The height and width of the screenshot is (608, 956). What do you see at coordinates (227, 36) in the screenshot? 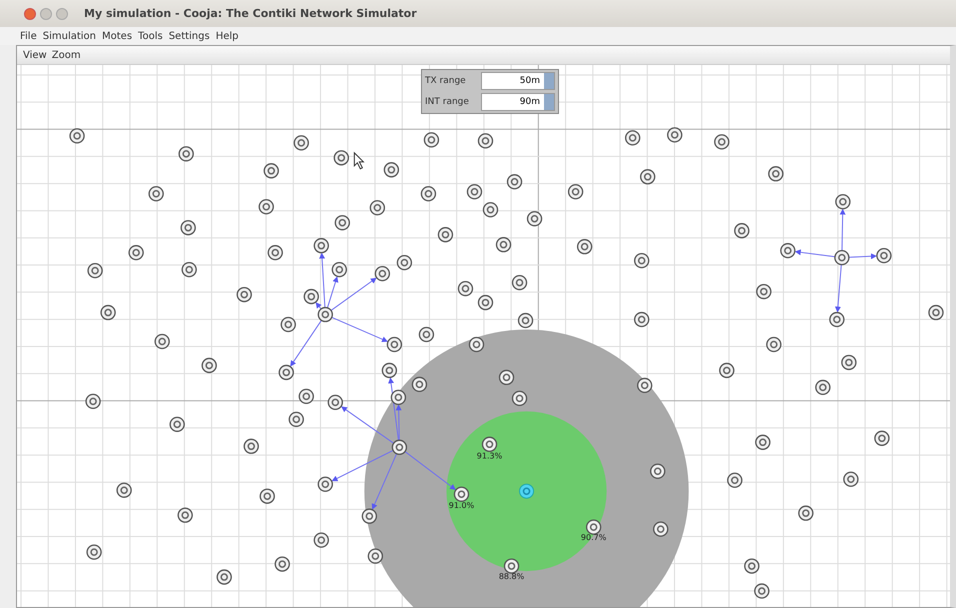
I see `menu-item: Help` at bounding box center [227, 36].